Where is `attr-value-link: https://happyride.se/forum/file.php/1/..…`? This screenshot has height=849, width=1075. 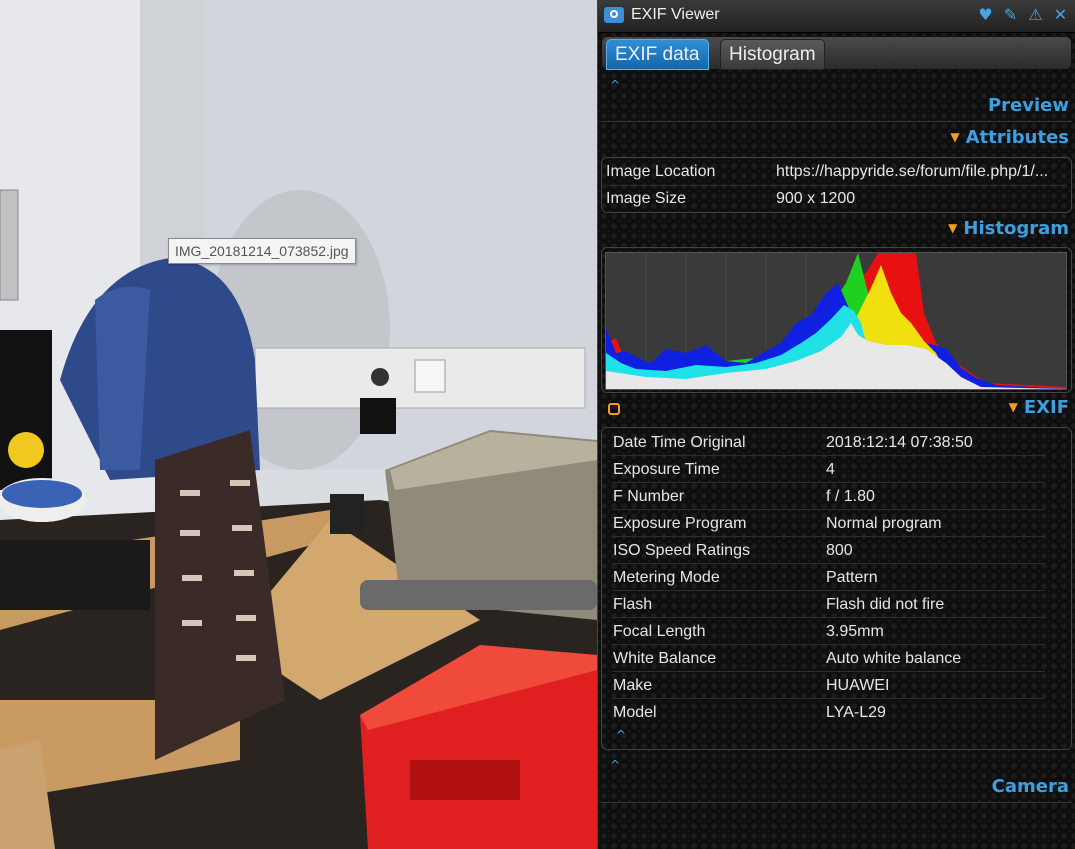
attr-value-link: https://happyride.se/forum/file.php/1/..… is located at coordinates (923, 172).